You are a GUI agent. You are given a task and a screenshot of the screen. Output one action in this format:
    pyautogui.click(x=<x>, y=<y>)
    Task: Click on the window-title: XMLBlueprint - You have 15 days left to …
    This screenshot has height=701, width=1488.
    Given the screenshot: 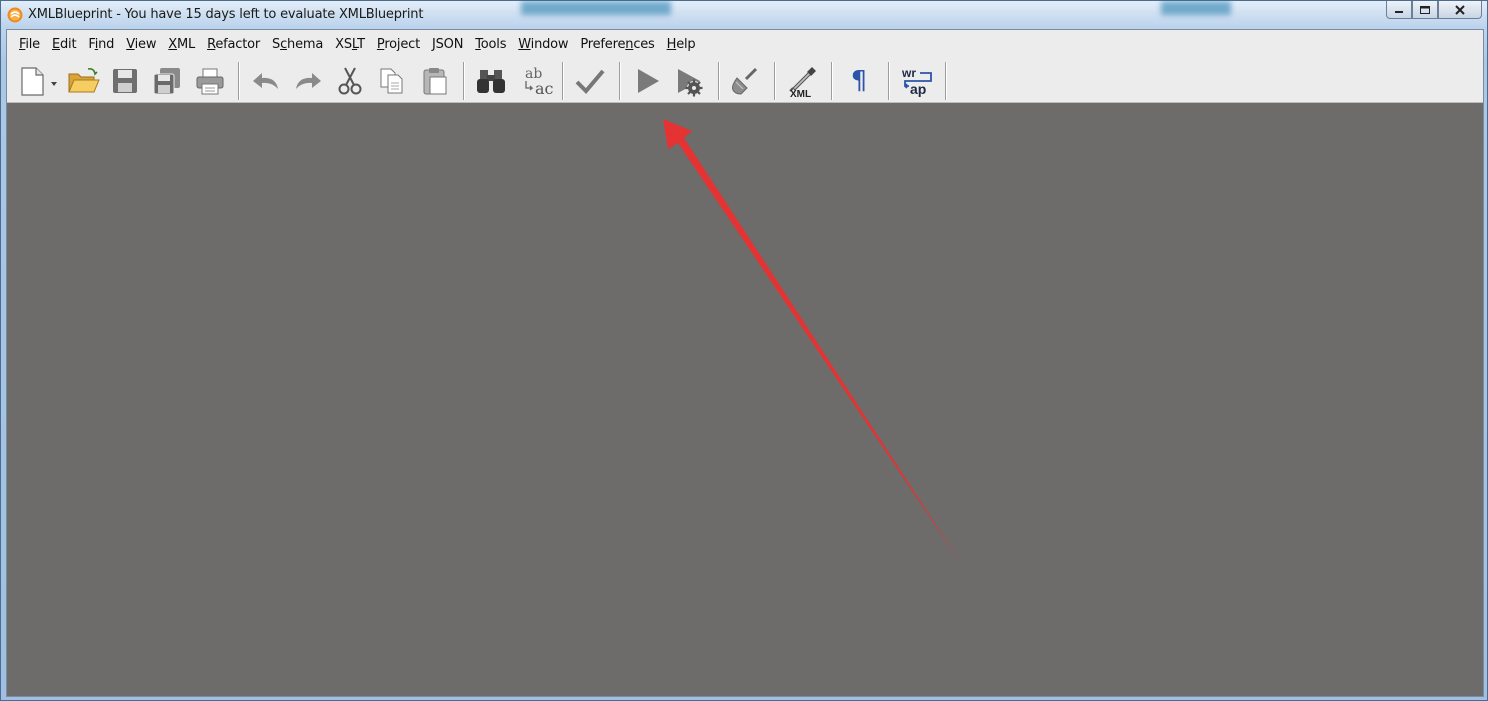 What is the action you would take?
    pyautogui.click(x=226, y=14)
    